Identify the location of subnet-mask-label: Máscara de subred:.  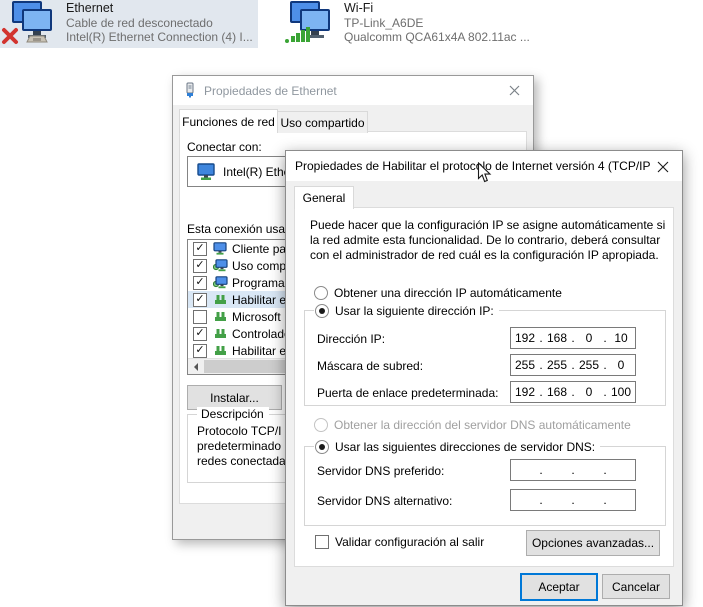
(370, 366).